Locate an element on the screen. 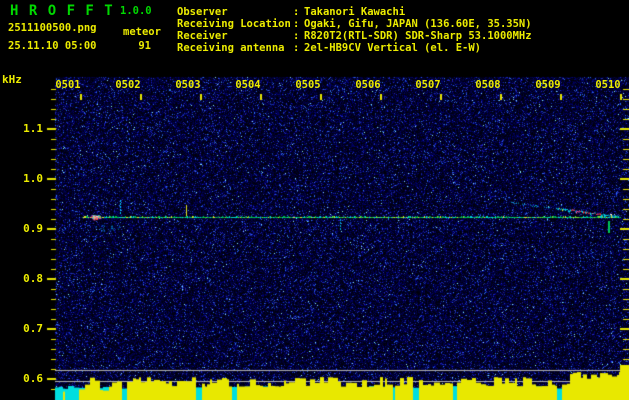 The width and height of the screenshot is (629, 400). time-tick-label: 0506 is located at coordinates (368, 85).